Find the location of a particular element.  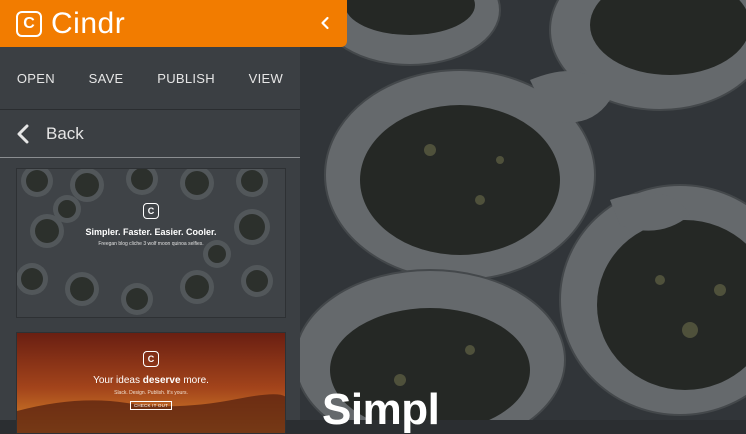

menu-save: SAVE is located at coordinates (106, 78).